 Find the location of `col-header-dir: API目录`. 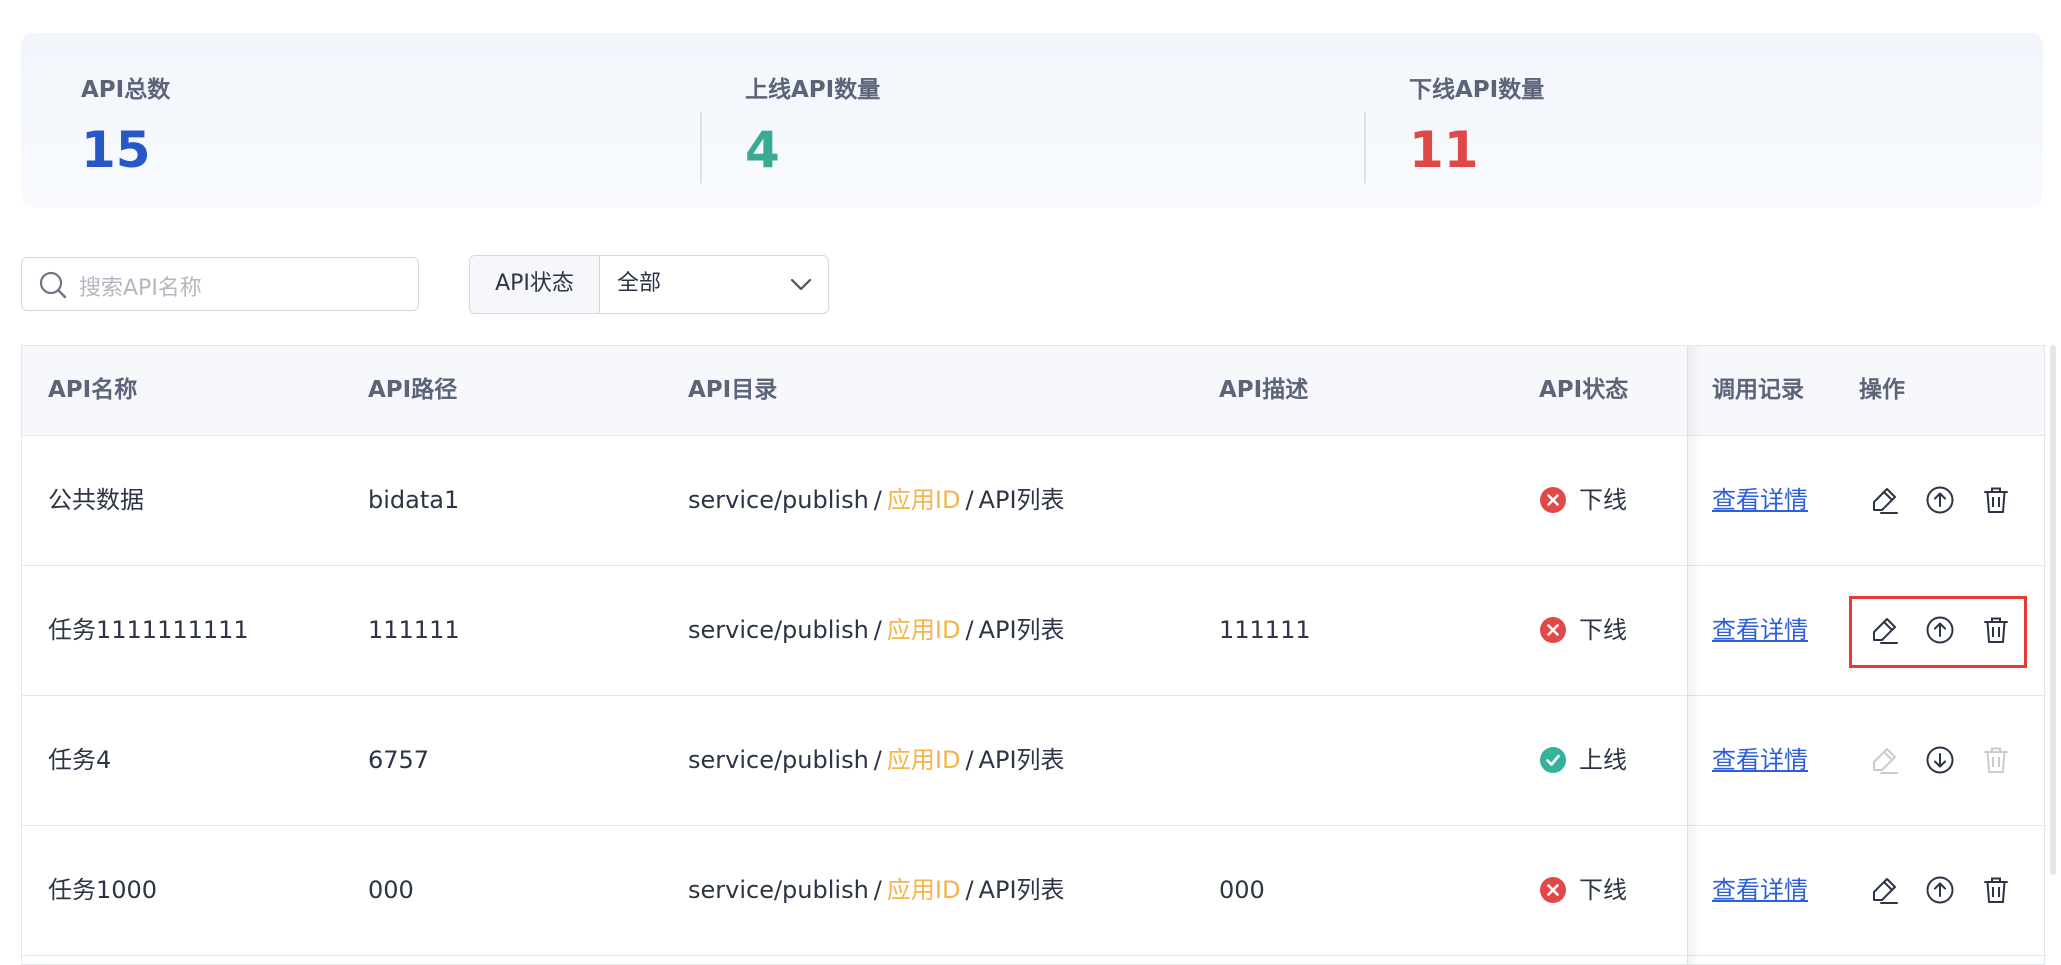

col-header-dir: API目录 is located at coordinates (733, 390).